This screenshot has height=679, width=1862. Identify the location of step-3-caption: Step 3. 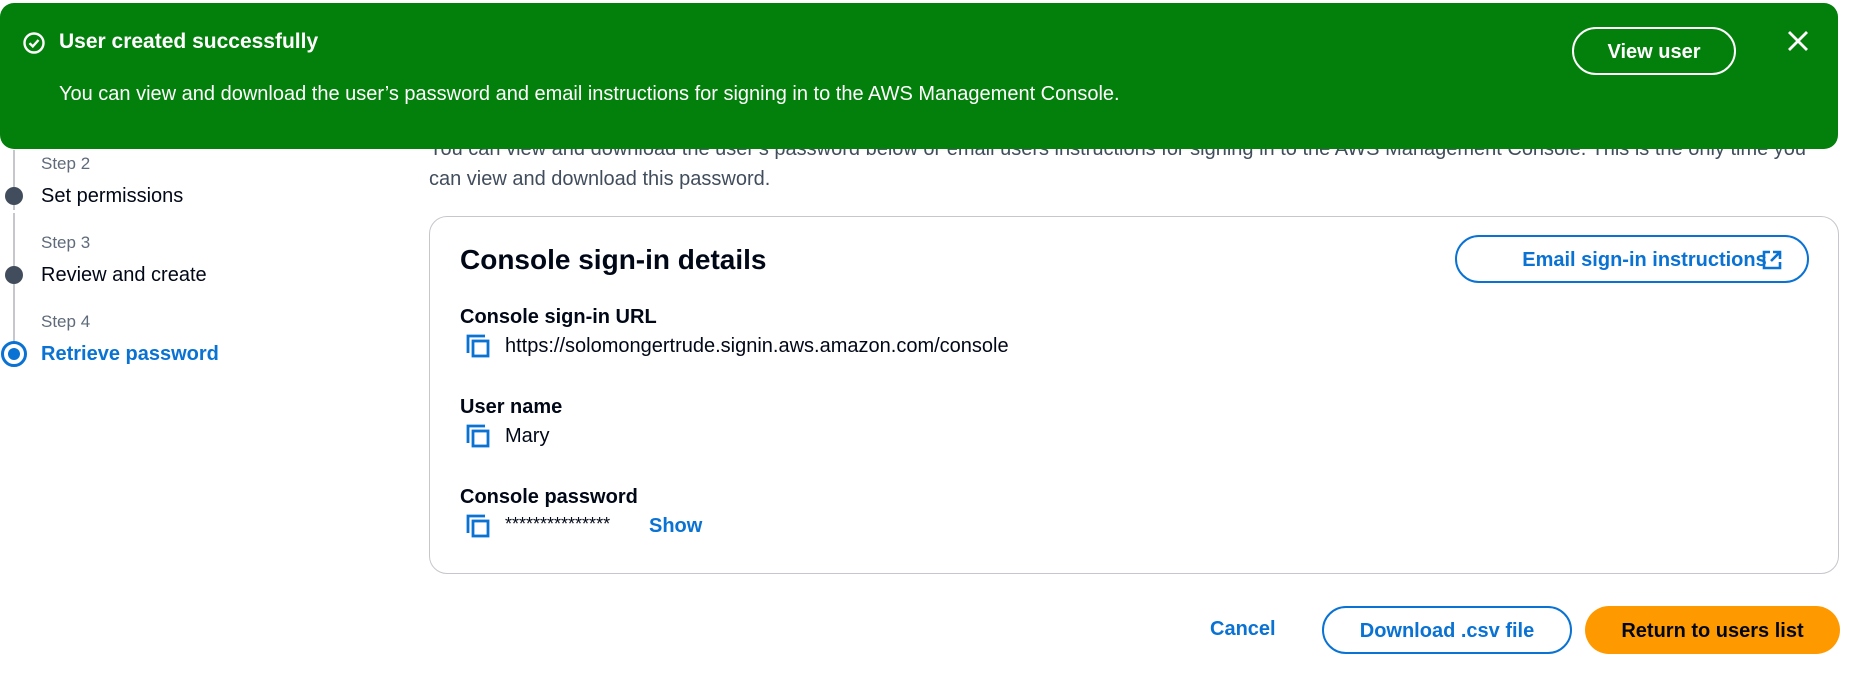
(66, 242).